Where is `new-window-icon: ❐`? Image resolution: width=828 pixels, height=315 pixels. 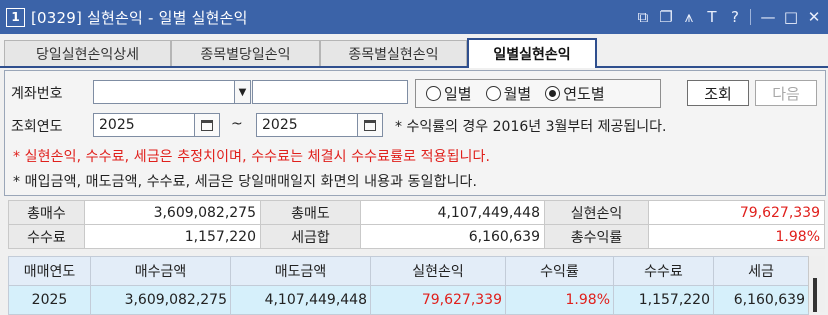 new-window-icon: ❐ is located at coordinates (666, 17).